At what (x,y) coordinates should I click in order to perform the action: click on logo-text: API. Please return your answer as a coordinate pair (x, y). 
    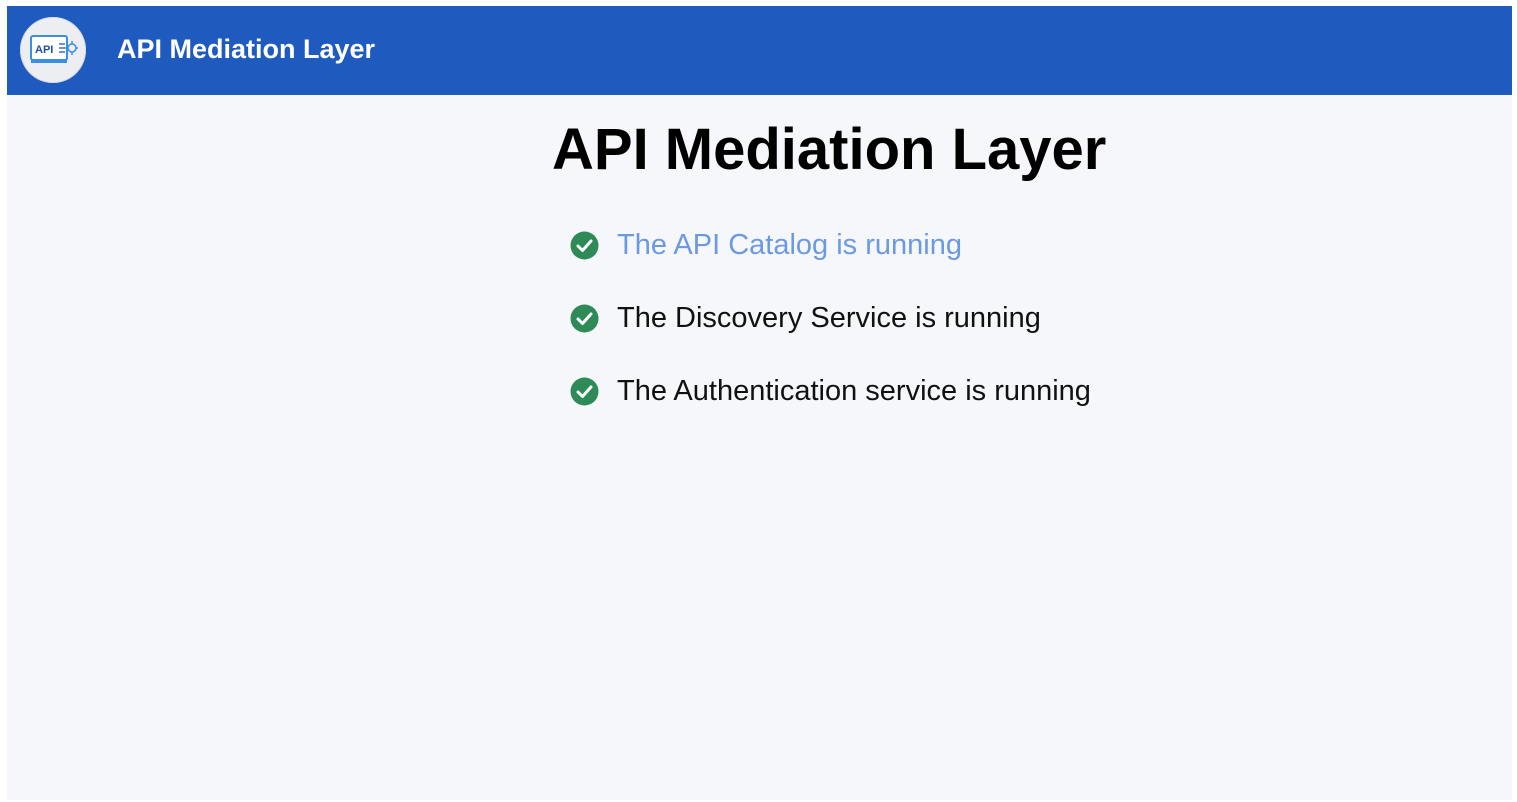
    Looking at the image, I should click on (44, 50).